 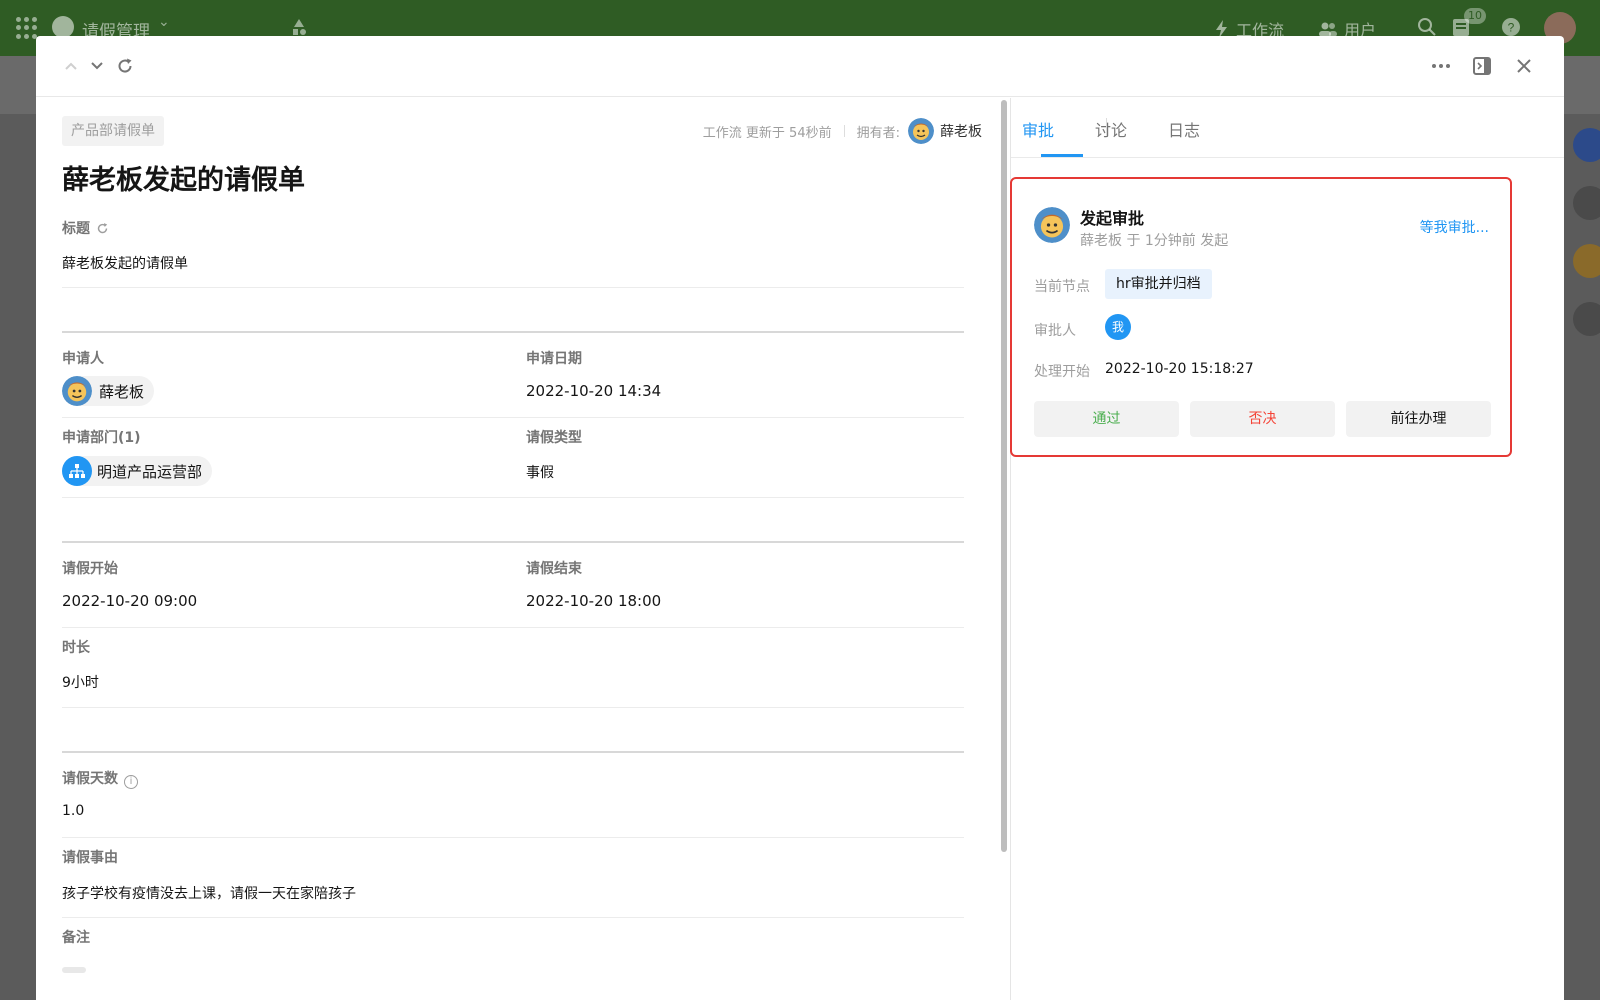 What do you see at coordinates (77, 391) in the screenshot?
I see `applicant-avatar` at bounding box center [77, 391].